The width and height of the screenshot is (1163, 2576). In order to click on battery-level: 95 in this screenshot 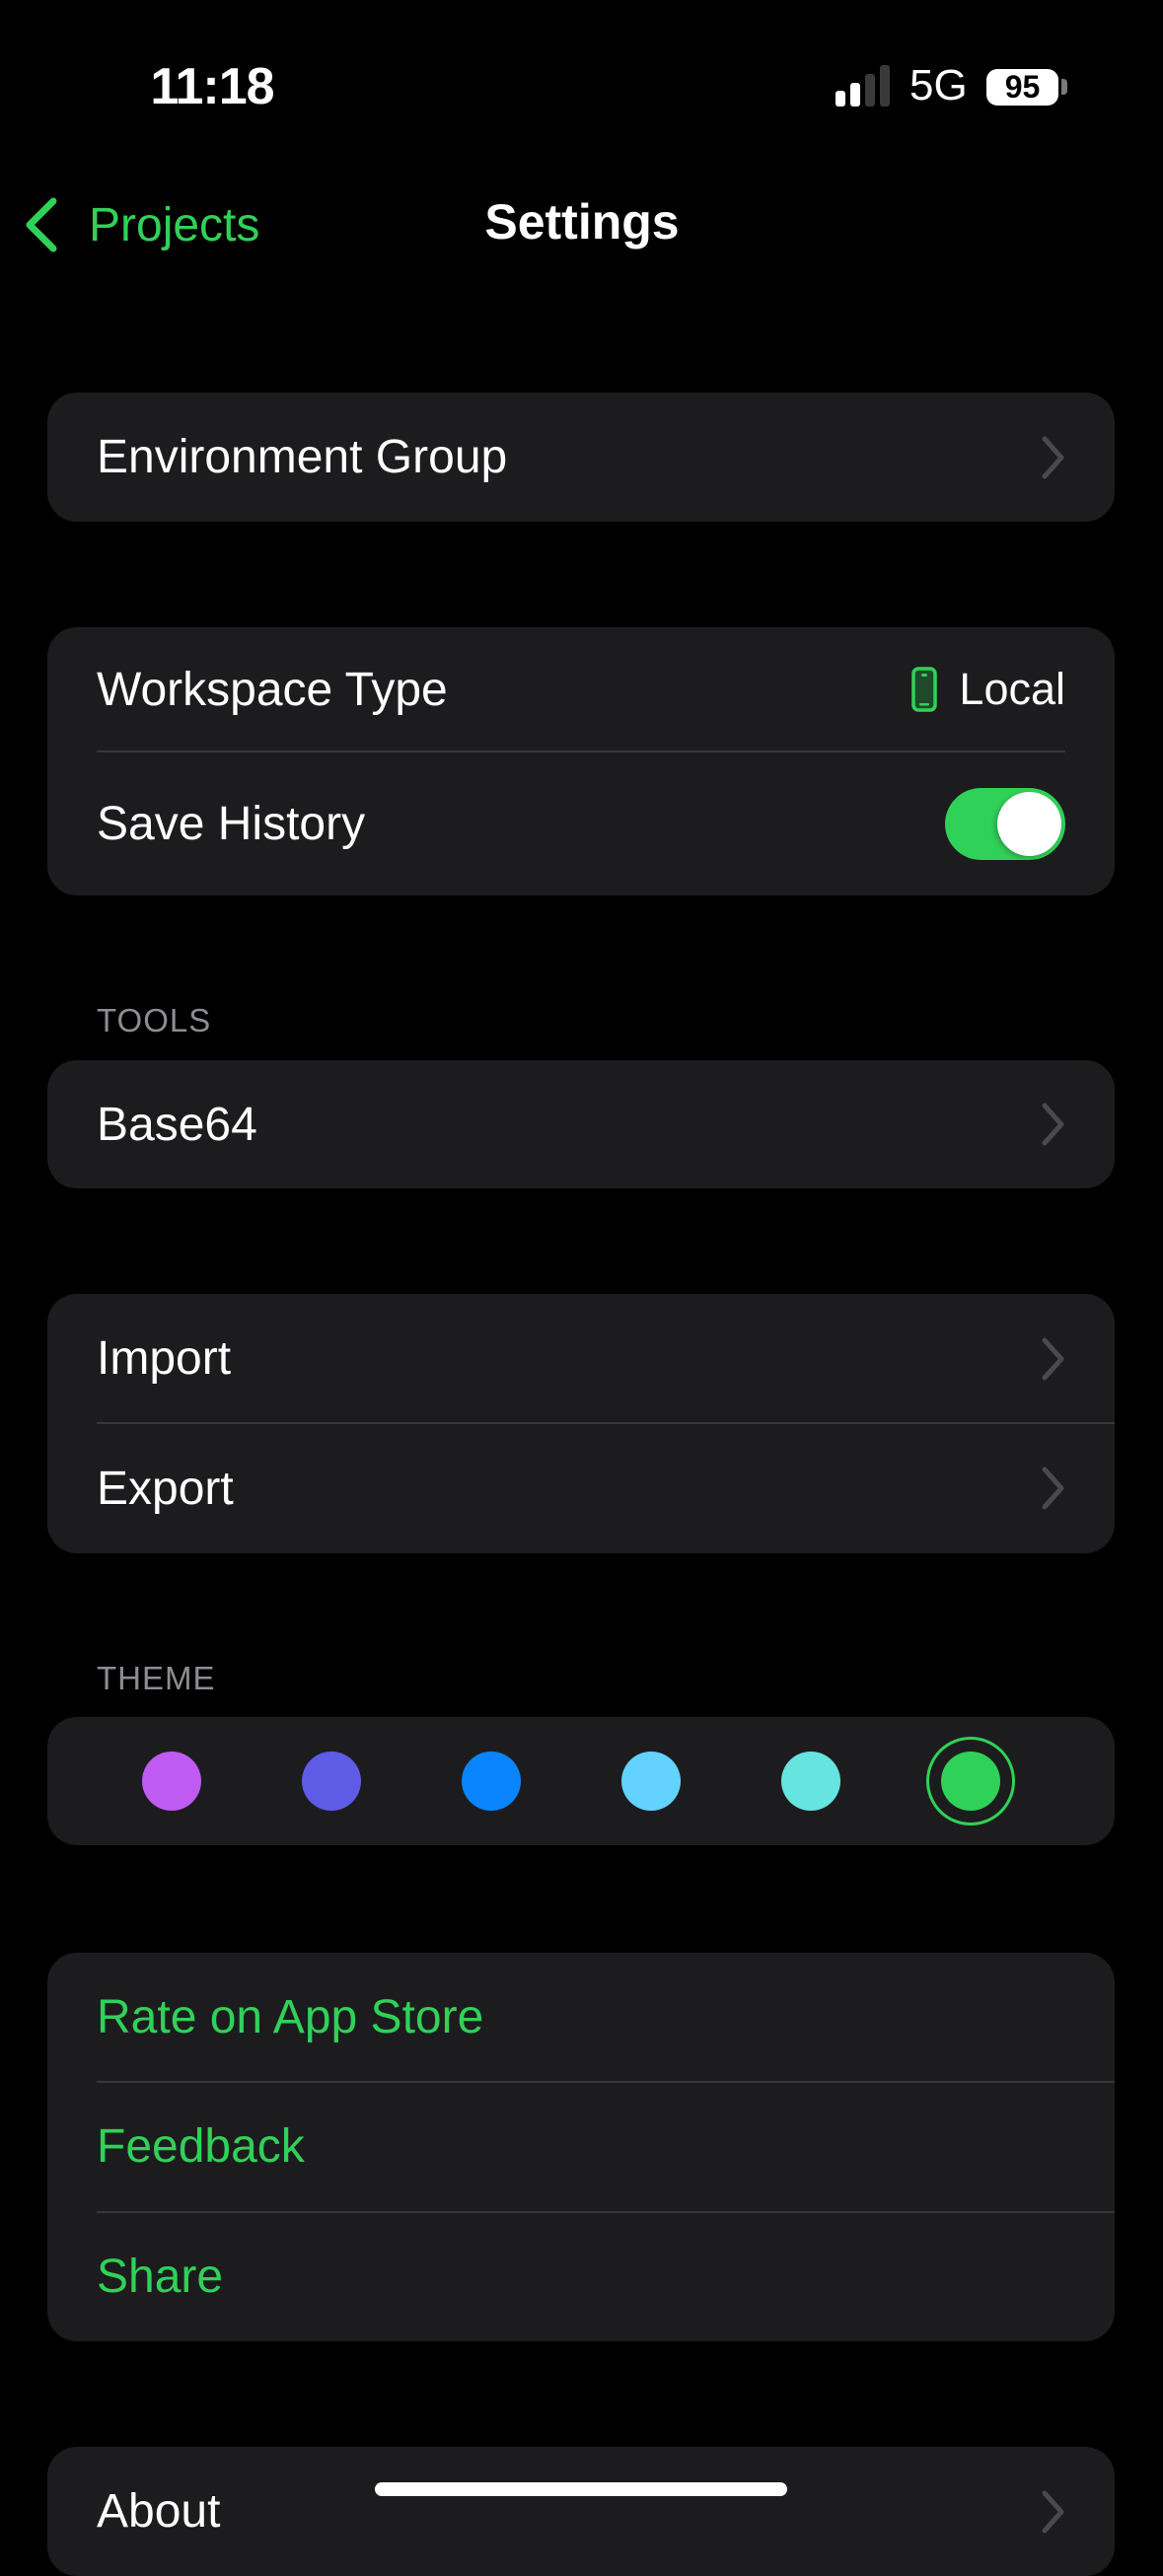, I will do `click(1022, 87)`.